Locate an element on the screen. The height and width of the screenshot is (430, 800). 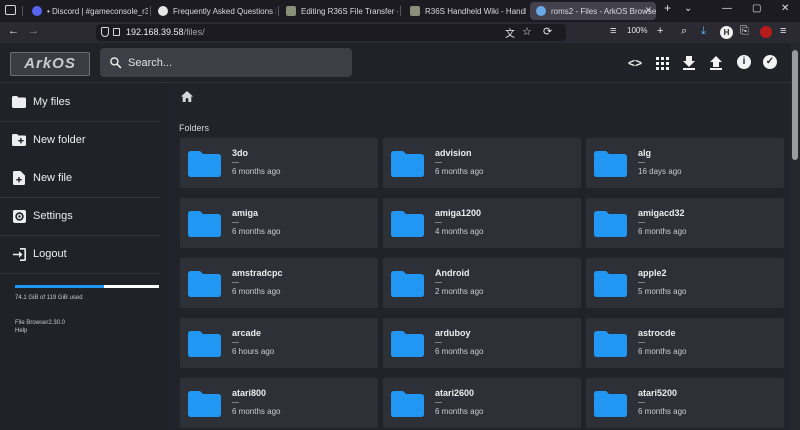
ublock-icon is located at coordinates (766, 32).